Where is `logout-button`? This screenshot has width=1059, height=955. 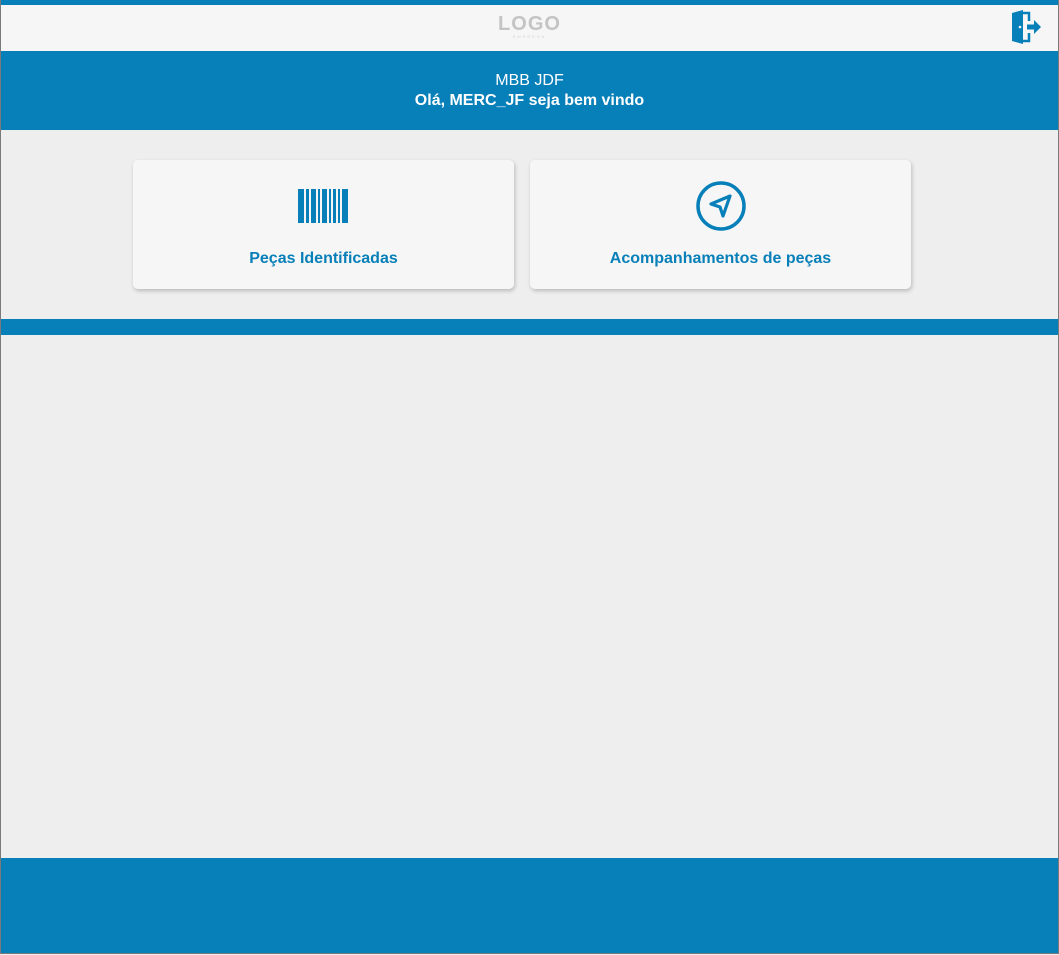
logout-button is located at coordinates (1027, 27).